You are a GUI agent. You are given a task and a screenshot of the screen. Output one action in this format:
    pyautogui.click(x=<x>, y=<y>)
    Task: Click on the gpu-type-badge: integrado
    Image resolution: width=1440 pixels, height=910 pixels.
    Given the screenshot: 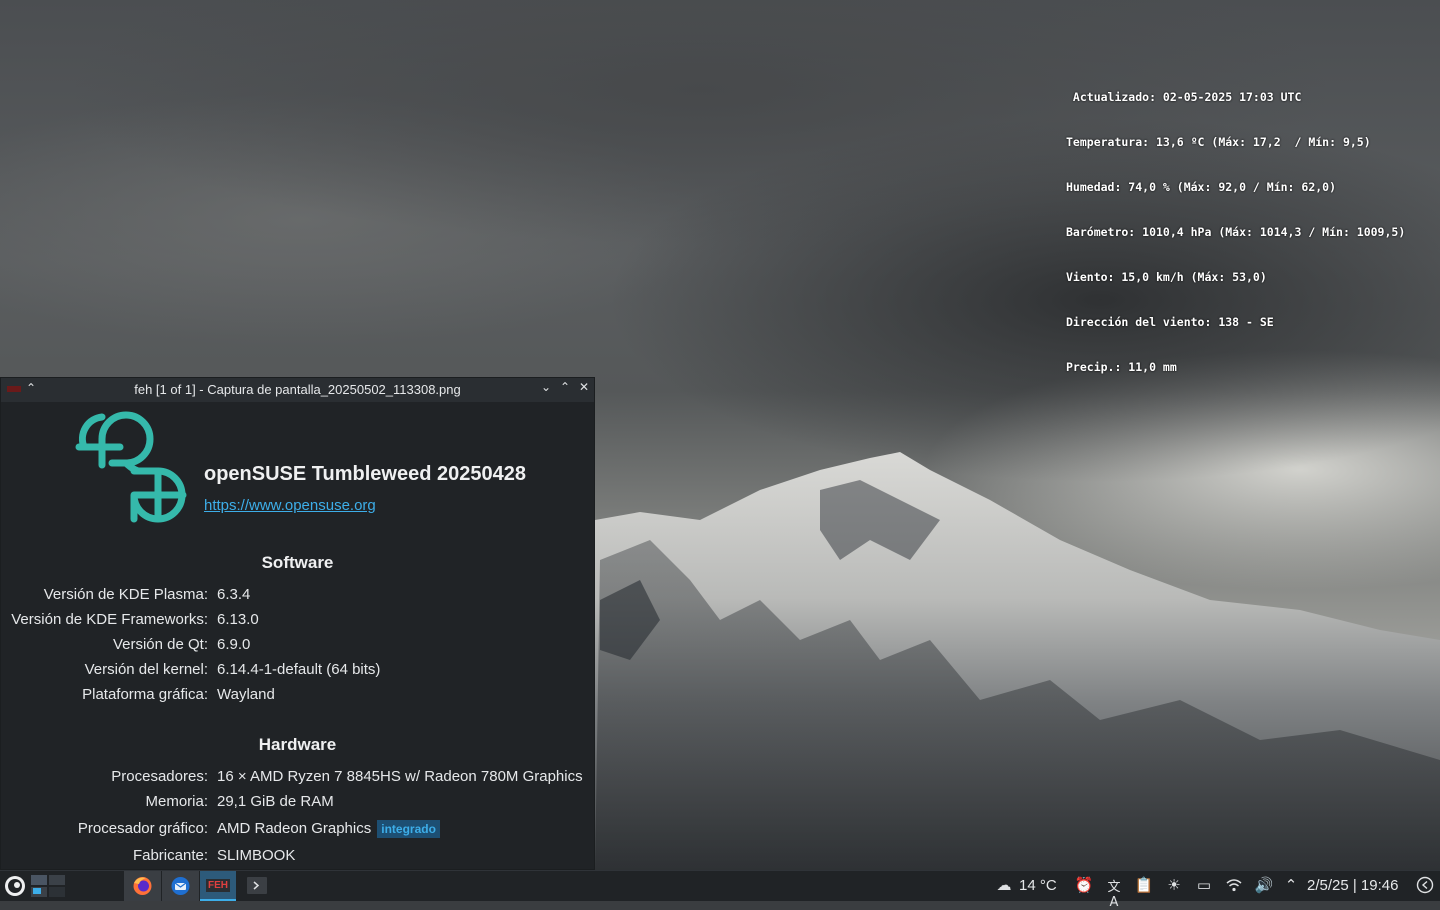 What is the action you would take?
    pyautogui.click(x=408, y=829)
    